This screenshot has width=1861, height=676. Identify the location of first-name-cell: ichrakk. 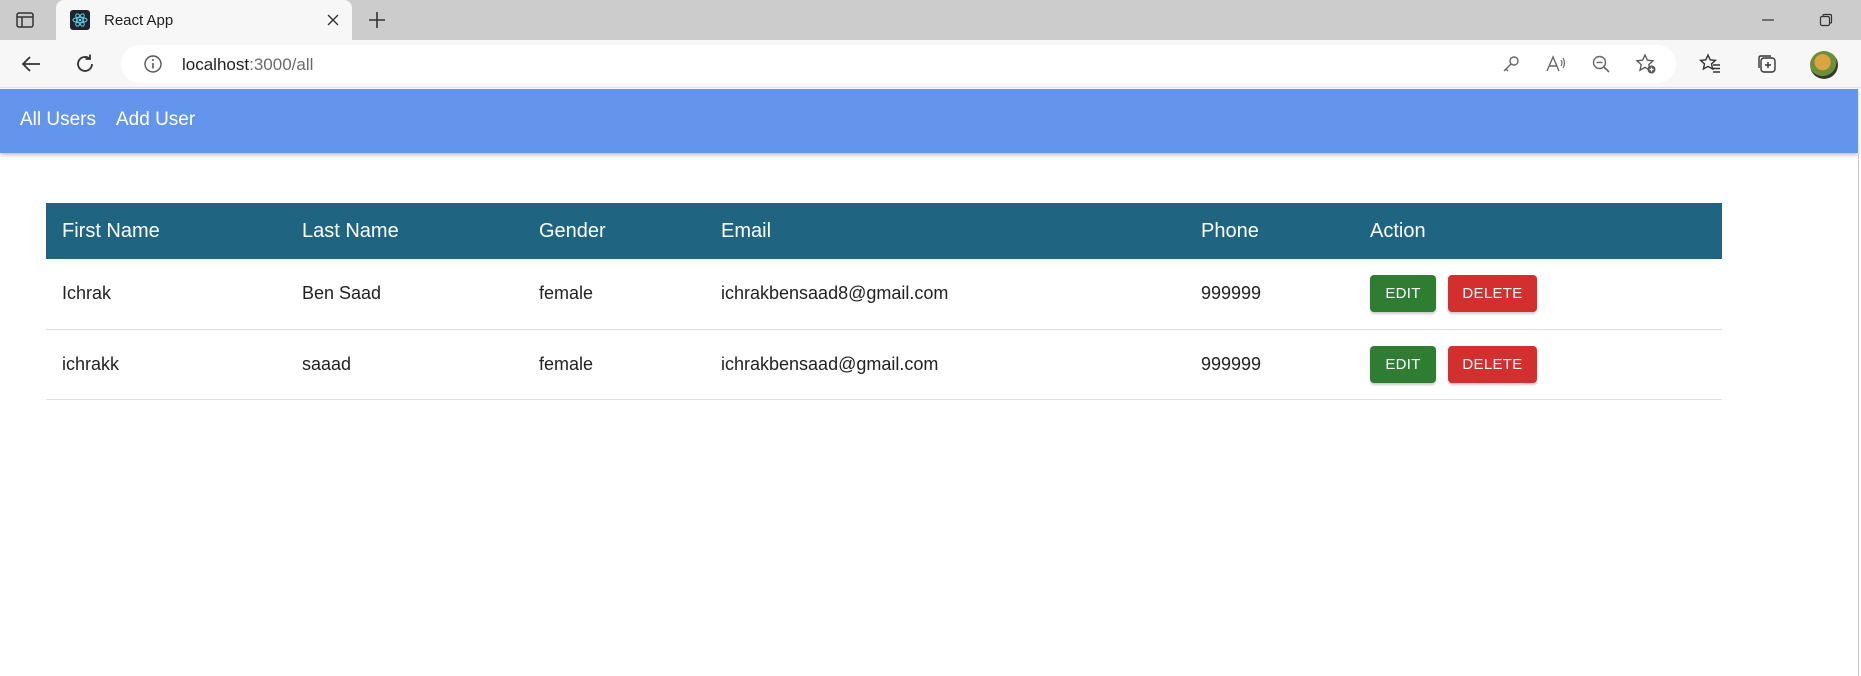
(166, 364).